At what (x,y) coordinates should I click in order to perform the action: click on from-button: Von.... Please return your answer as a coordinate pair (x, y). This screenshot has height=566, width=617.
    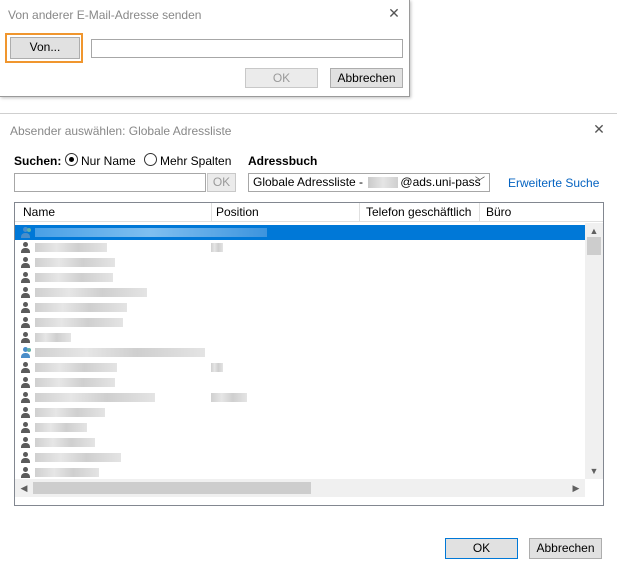
    Looking at the image, I should click on (45, 48).